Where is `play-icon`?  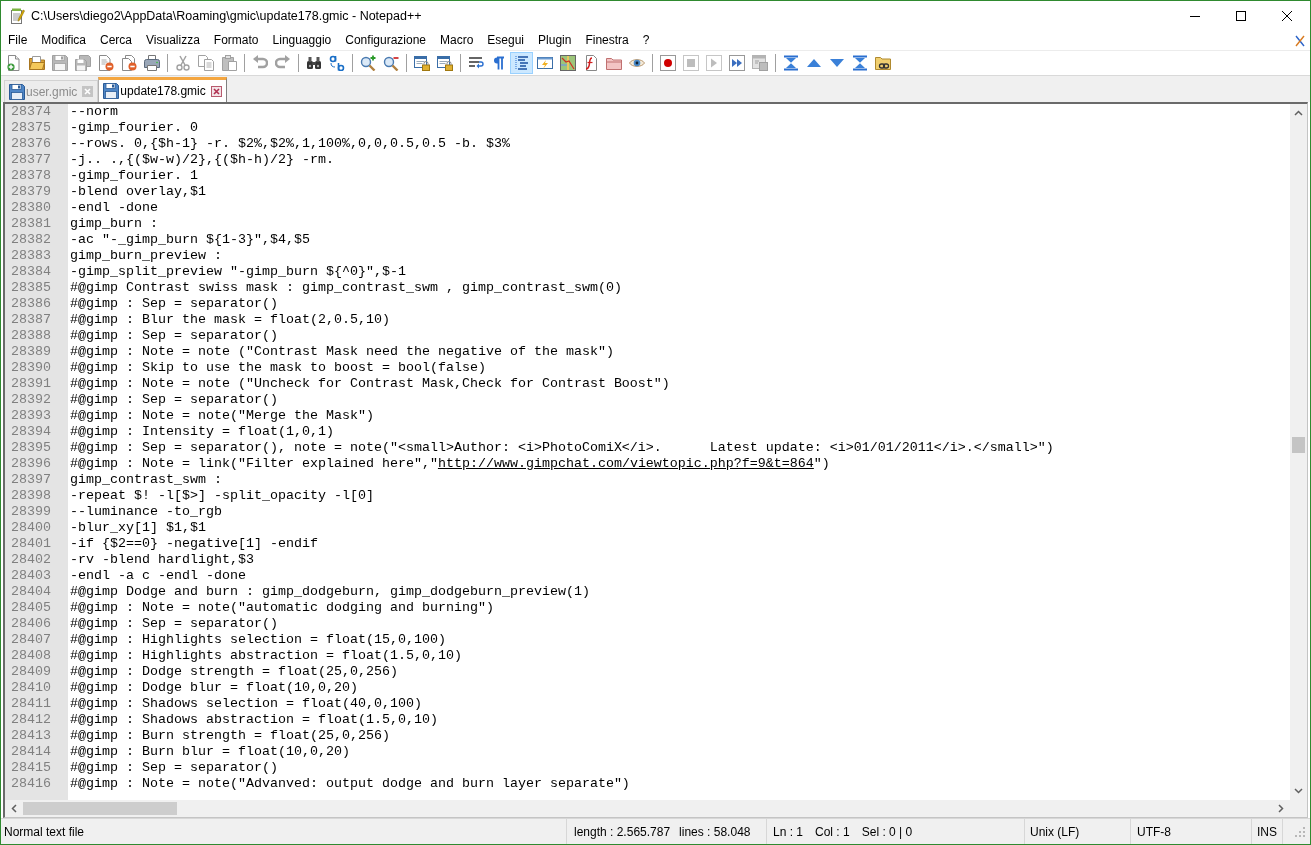
play-icon is located at coordinates (713, 63).